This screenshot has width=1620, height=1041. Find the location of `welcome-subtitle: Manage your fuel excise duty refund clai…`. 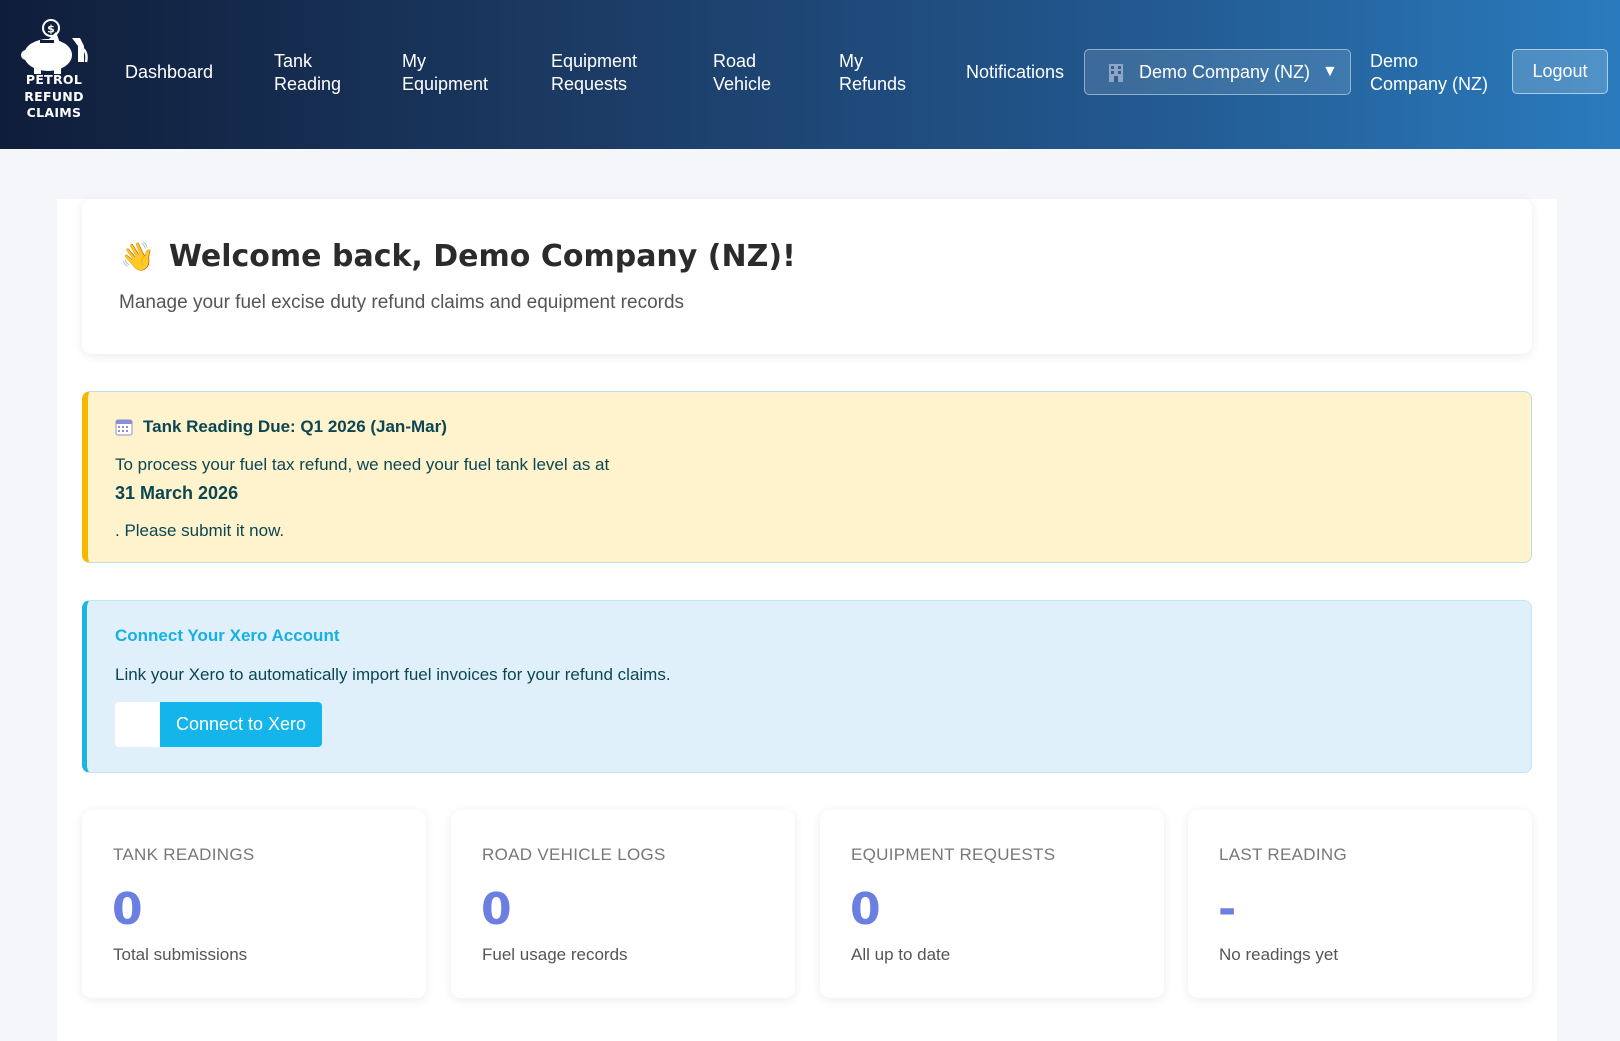

welcome-subtitle: Manage your fuel excise duty refund clai… is located at coordinates (402, 302).